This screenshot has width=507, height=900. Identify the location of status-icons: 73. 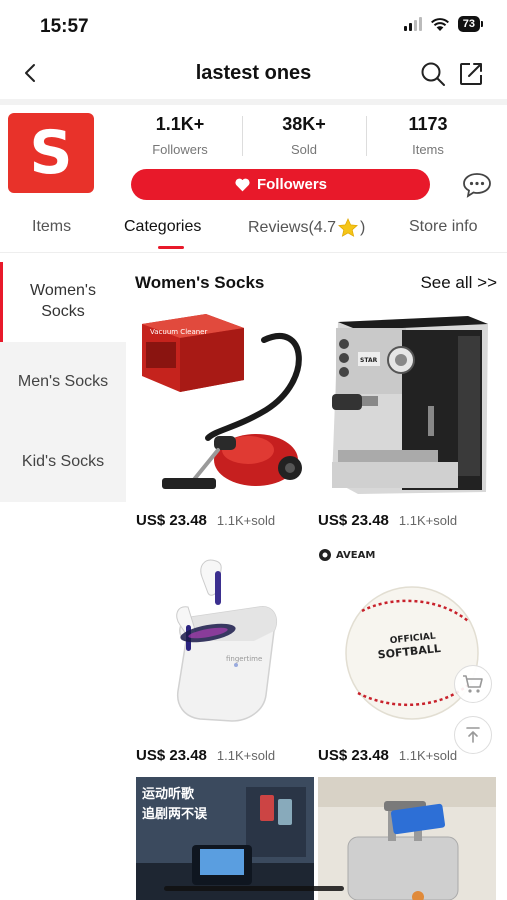
(443, 24).